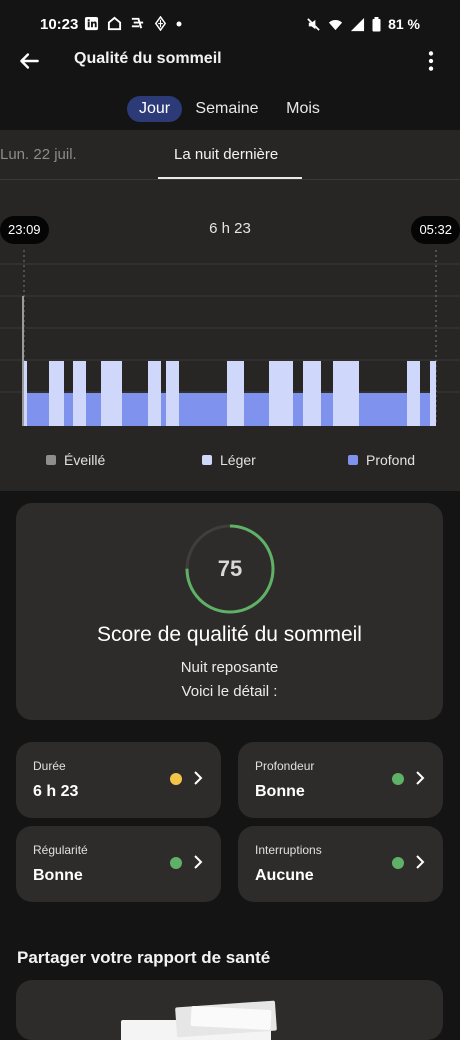 The width and height of the screenshot is (460, 1040). What do you see at coordinates (85, 460) in the screenshot?
I see `legend-awake-label: Éveillé` at bounding box center [85, 460].